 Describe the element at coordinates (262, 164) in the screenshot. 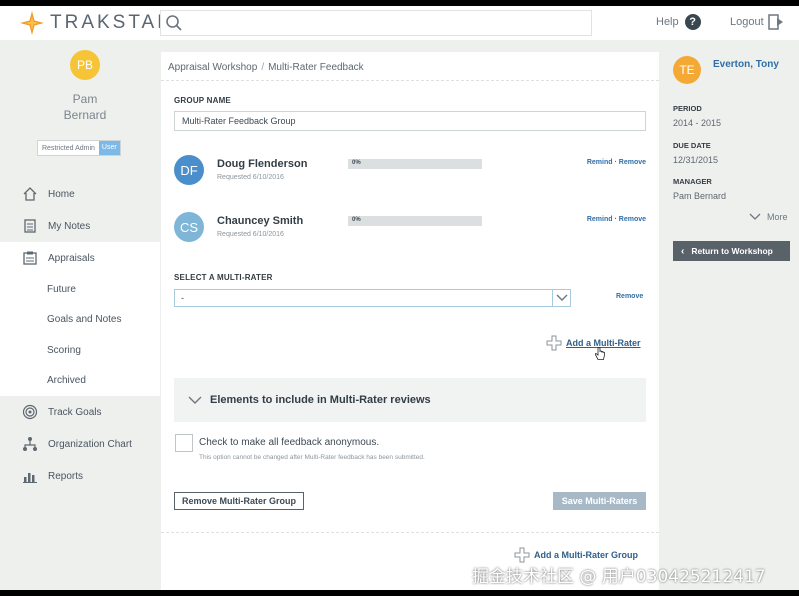

I see `rater-name: Doug Flenderson` at that location.